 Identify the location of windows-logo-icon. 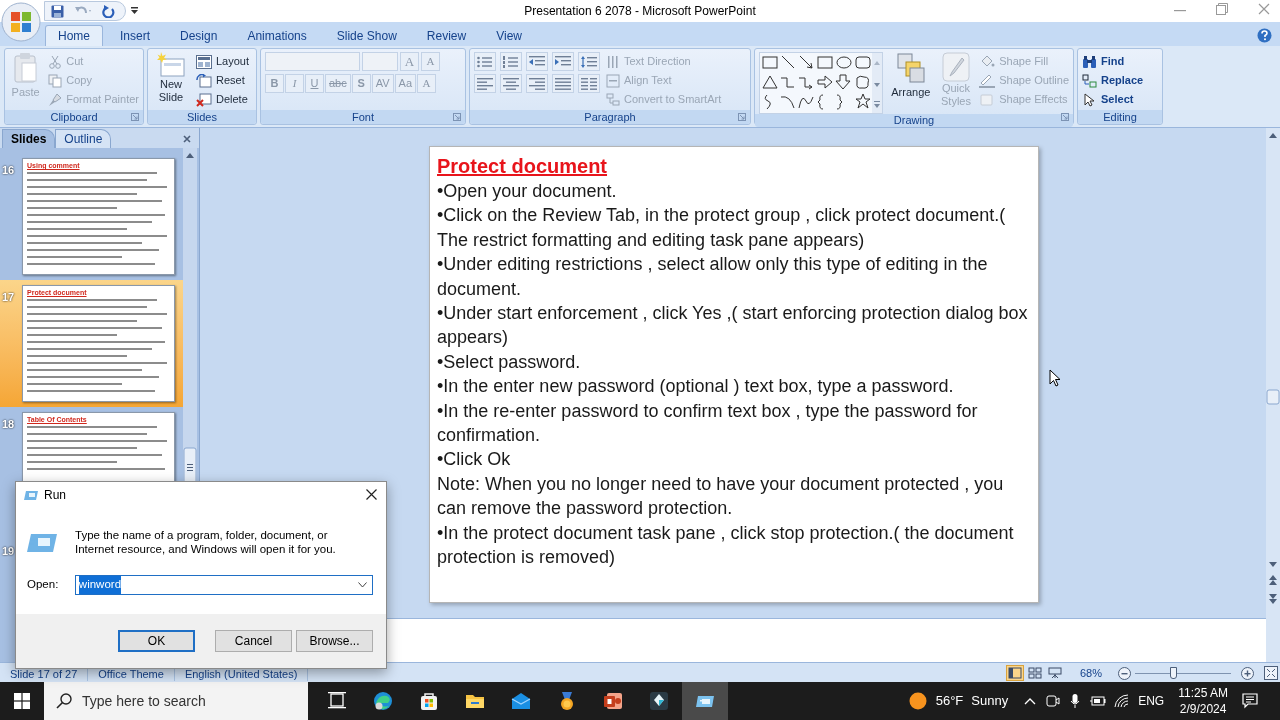
(22, 701).